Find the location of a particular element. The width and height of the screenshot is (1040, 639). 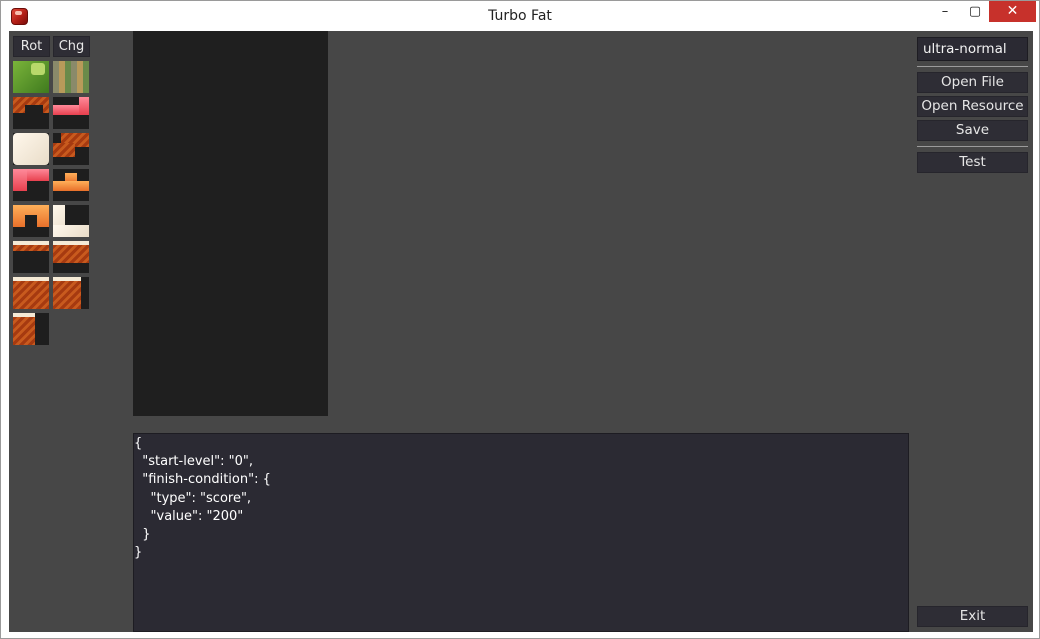

change-button: Chg is located at coordinates (71, 46).